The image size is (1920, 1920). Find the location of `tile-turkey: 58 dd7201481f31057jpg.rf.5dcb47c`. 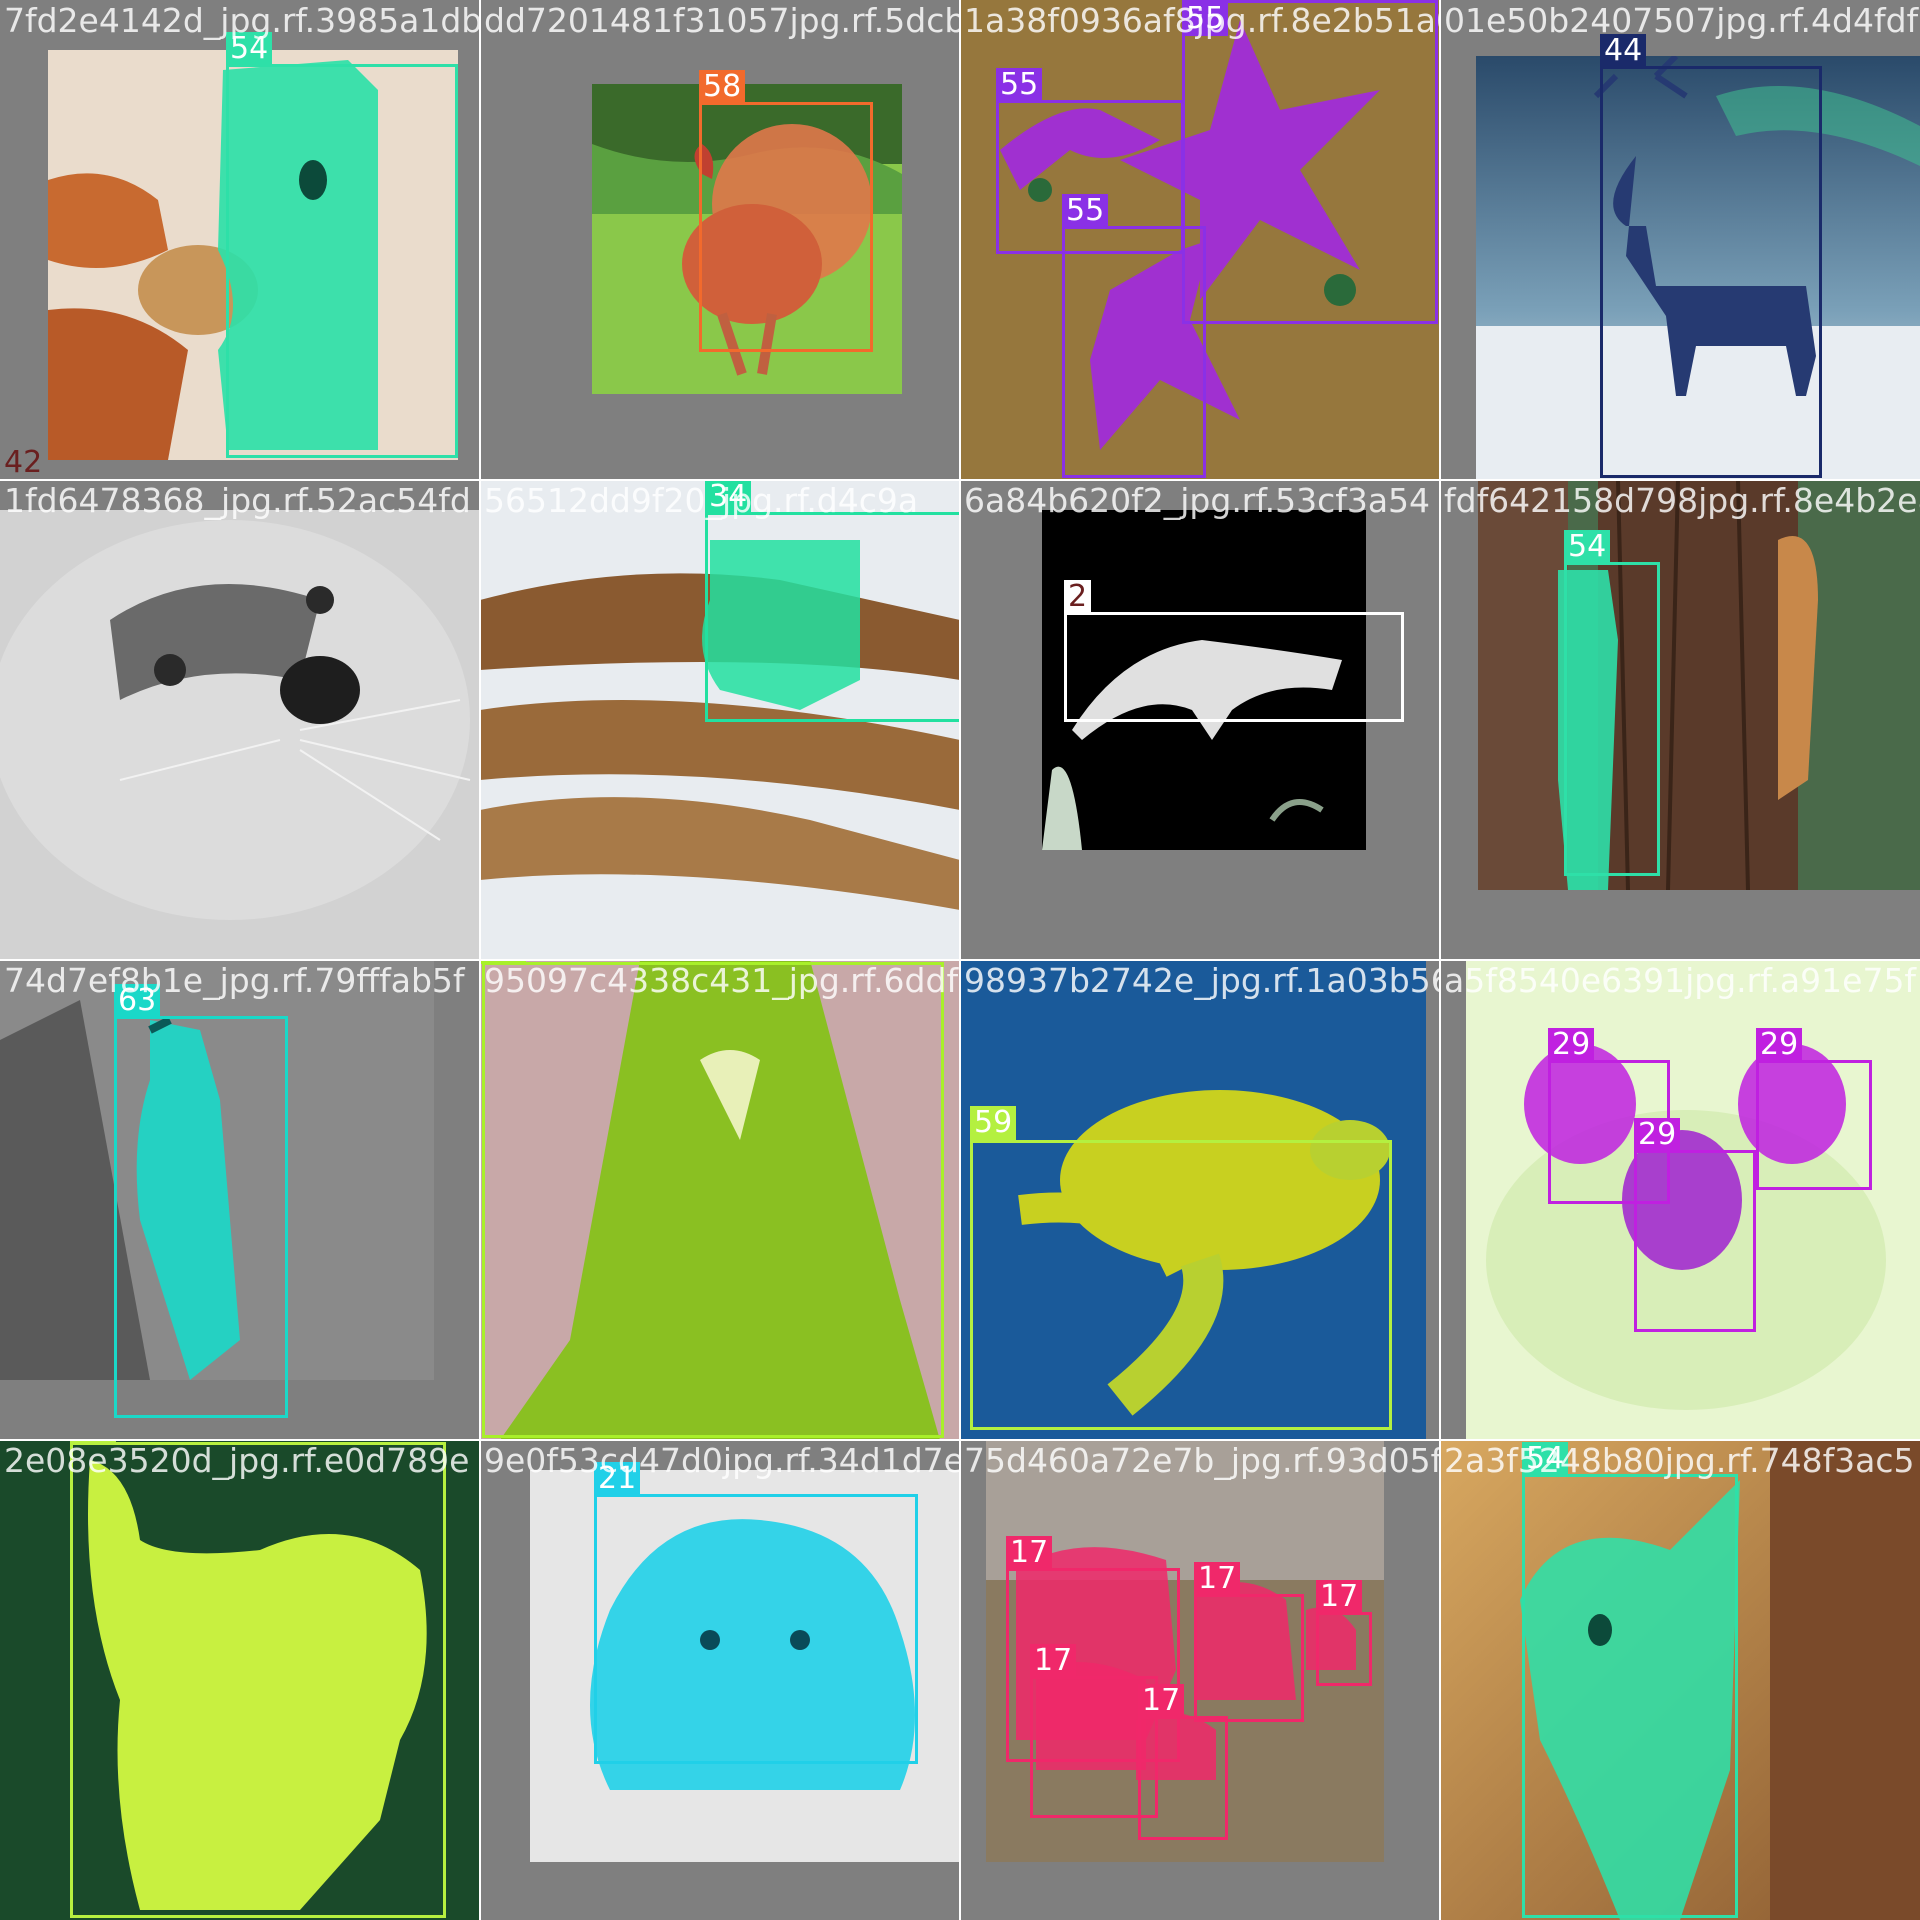

tile-turkey: 58 dd7201481f31057jpg.rf.5dcb47c is located at coordinates (720, 240).